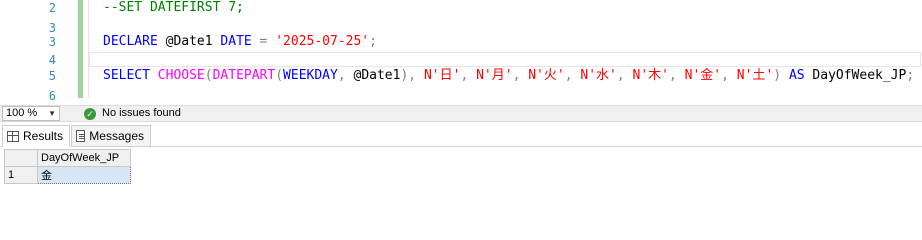 The width and height of the screenshot is (922, 240). What do you see at coordinates (310, 75) in the screenshot?
I see `code-token: WEEKDAY` at bounding box center [310, 75].